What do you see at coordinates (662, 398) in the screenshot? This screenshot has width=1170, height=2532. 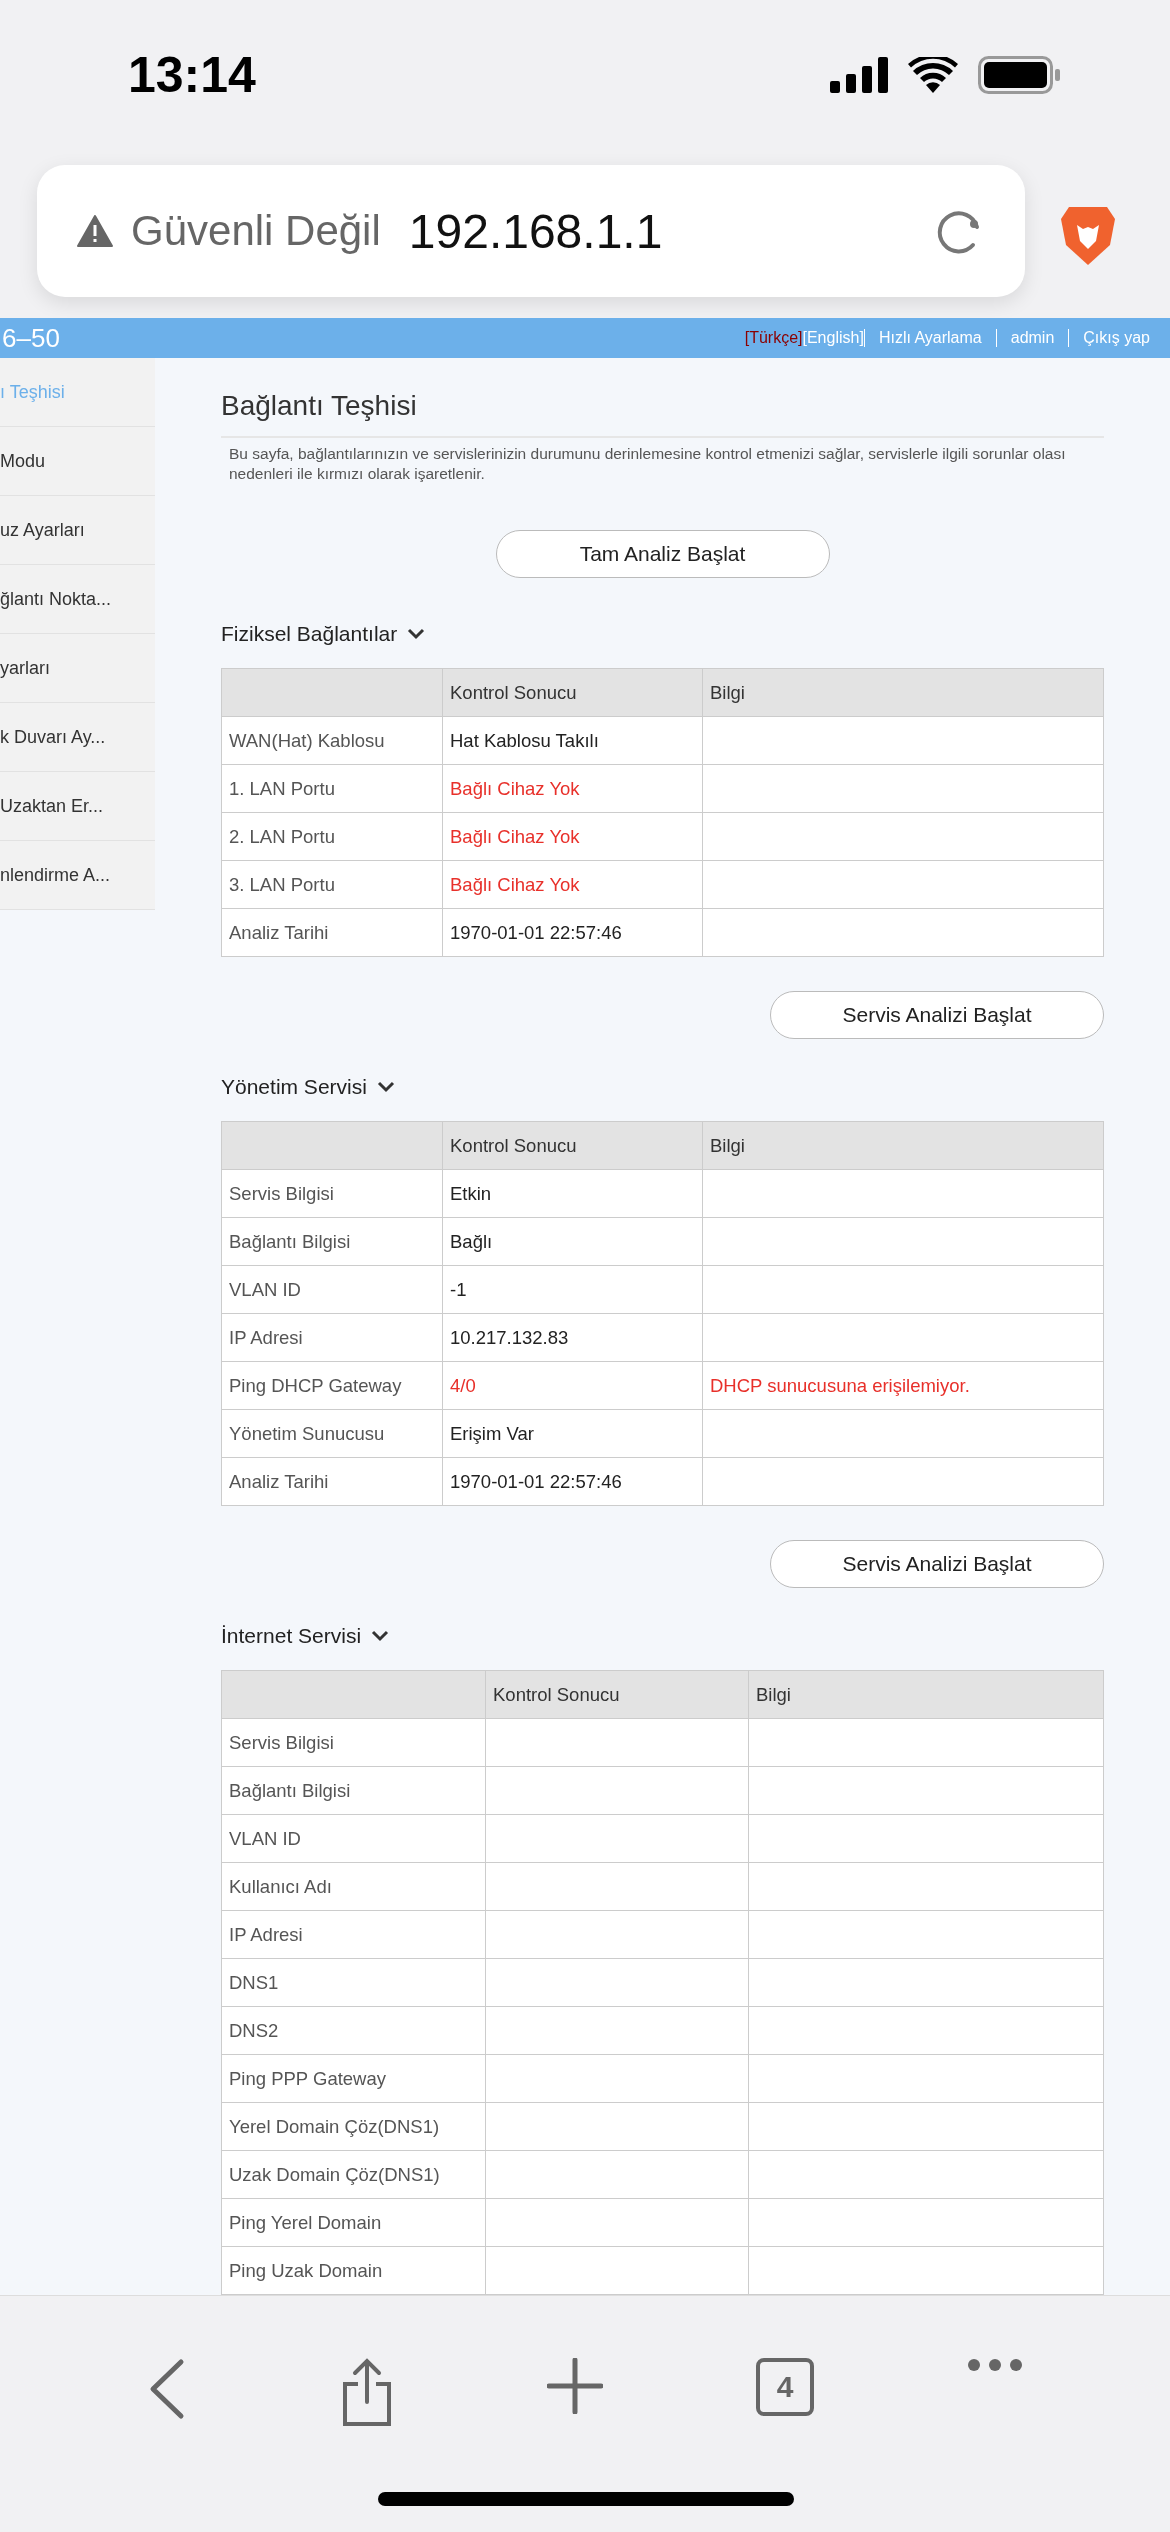 I see `page-title: Bağlantı Teşhisi` at bounding box center [662, 398].